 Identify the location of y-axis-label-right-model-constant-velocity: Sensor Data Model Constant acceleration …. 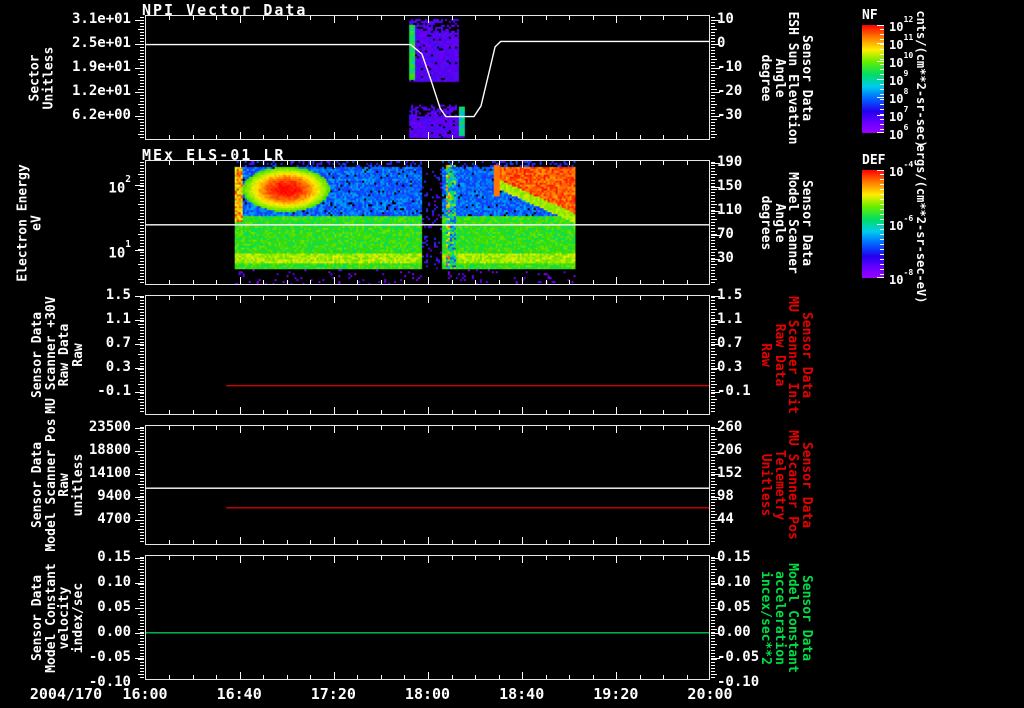
(786, 617).